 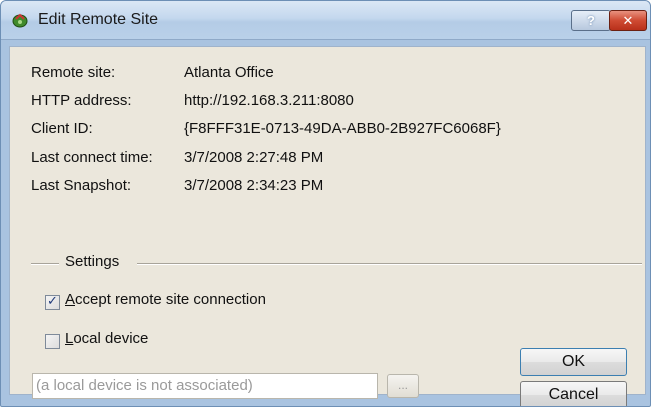 I want to click on accept-connection-checkbox: ✓, so click(x=52, y=301).